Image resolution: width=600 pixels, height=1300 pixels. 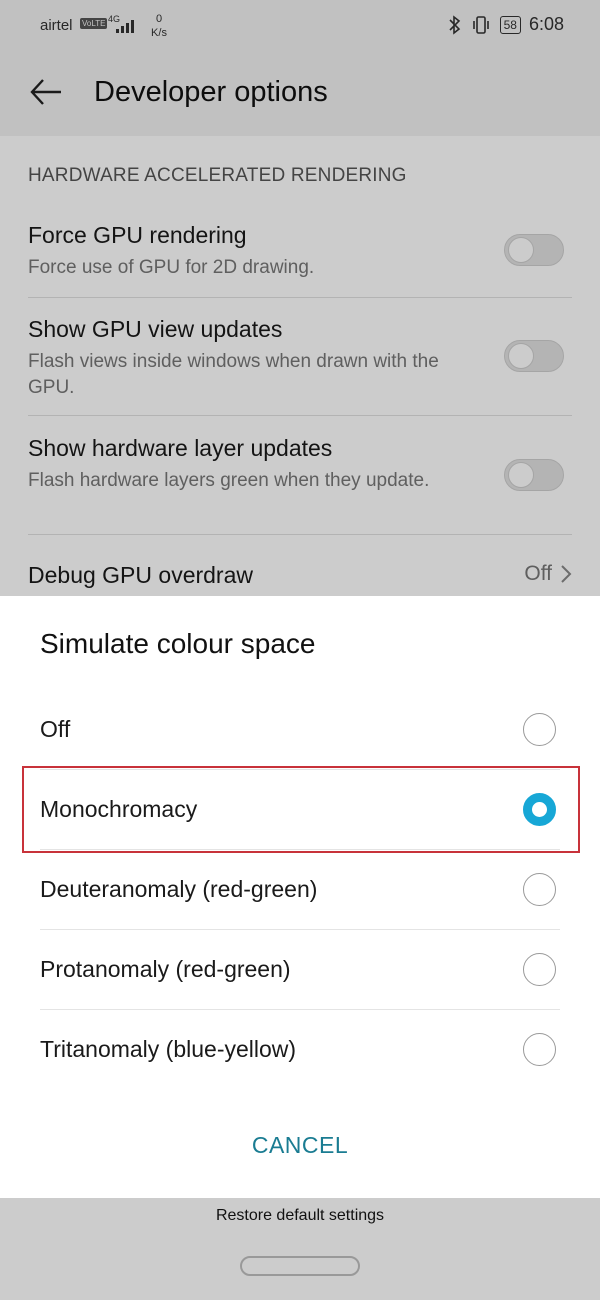 I want to click on option-label: Protanomaly (red-green), so click(x=165, y=969).